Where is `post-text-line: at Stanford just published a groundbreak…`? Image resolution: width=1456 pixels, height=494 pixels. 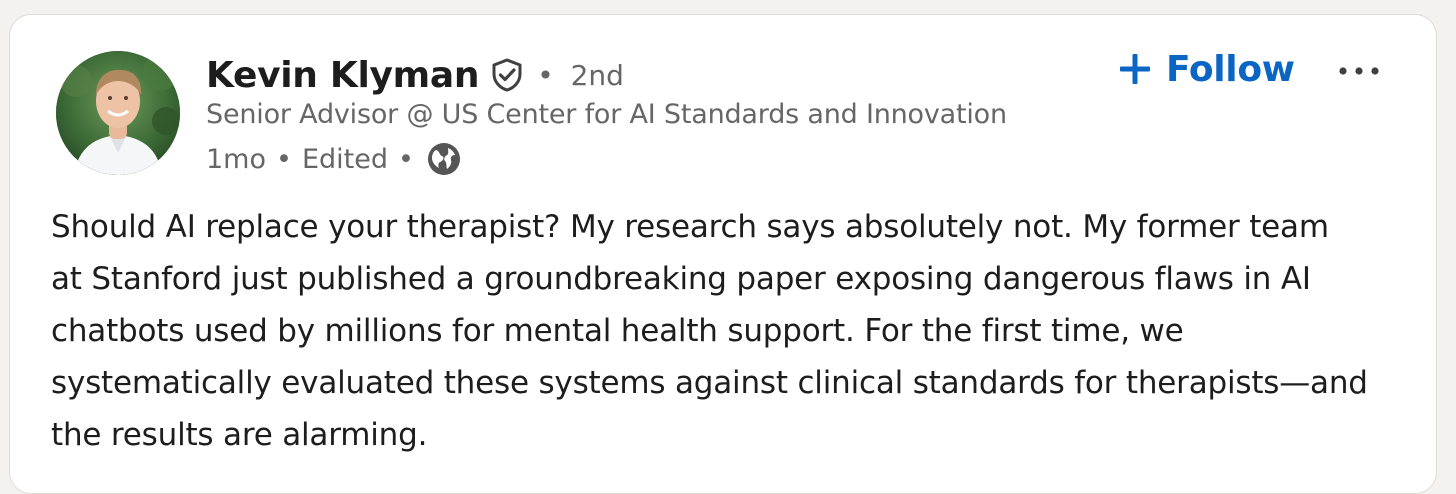
post-text-line: at Stanford just published a groundbreak… is located at coordinates (681, 279).